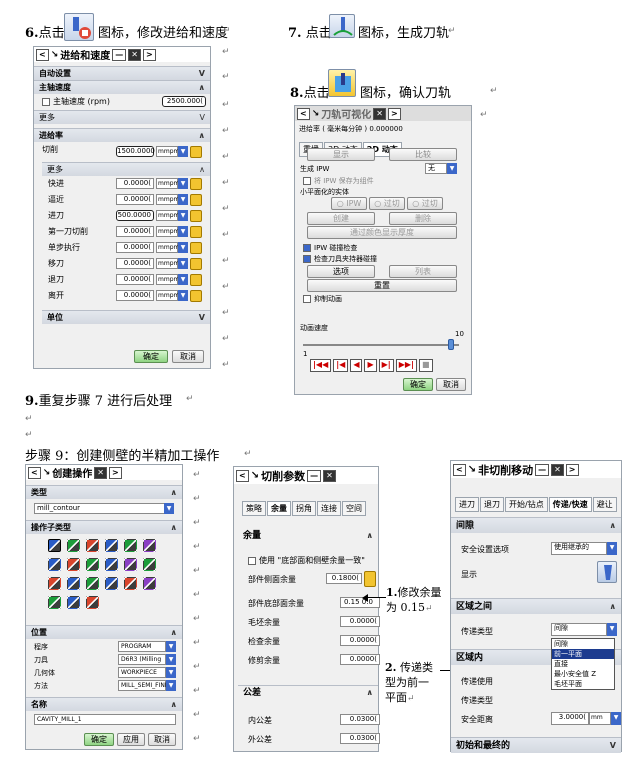 This screenshot has width=640, height=771. I want to click on side-stock-input: 0.1800(, so click(344, 578).